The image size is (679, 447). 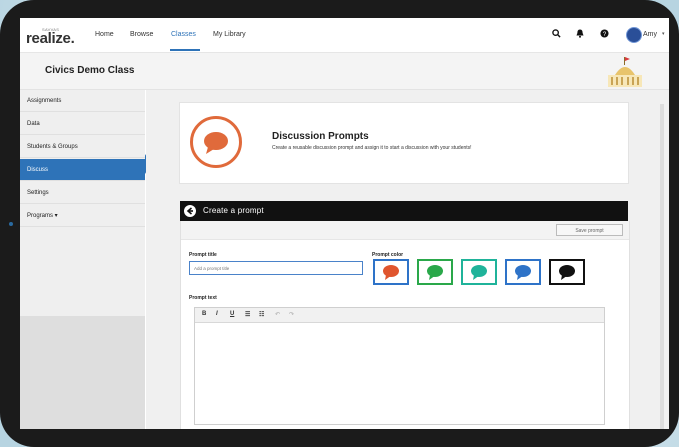 What do you see at coordinates (634, 35) in the screenshot?
I see `avatar` at bounding box center [634, 35].